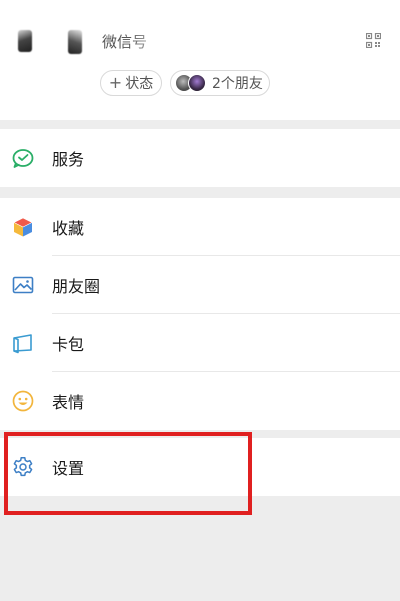 The height and width of the screenshot is (601, 400). I want to click on nickname-blurred, so click(75, 42).